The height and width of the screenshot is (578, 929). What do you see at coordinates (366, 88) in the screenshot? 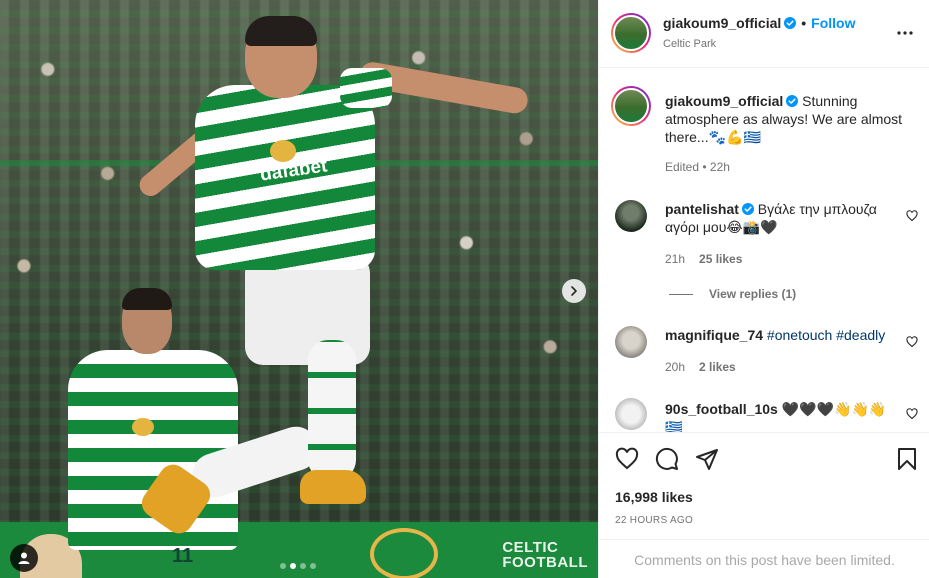
I see `player-sleeve` at bounding box center [366, 88].